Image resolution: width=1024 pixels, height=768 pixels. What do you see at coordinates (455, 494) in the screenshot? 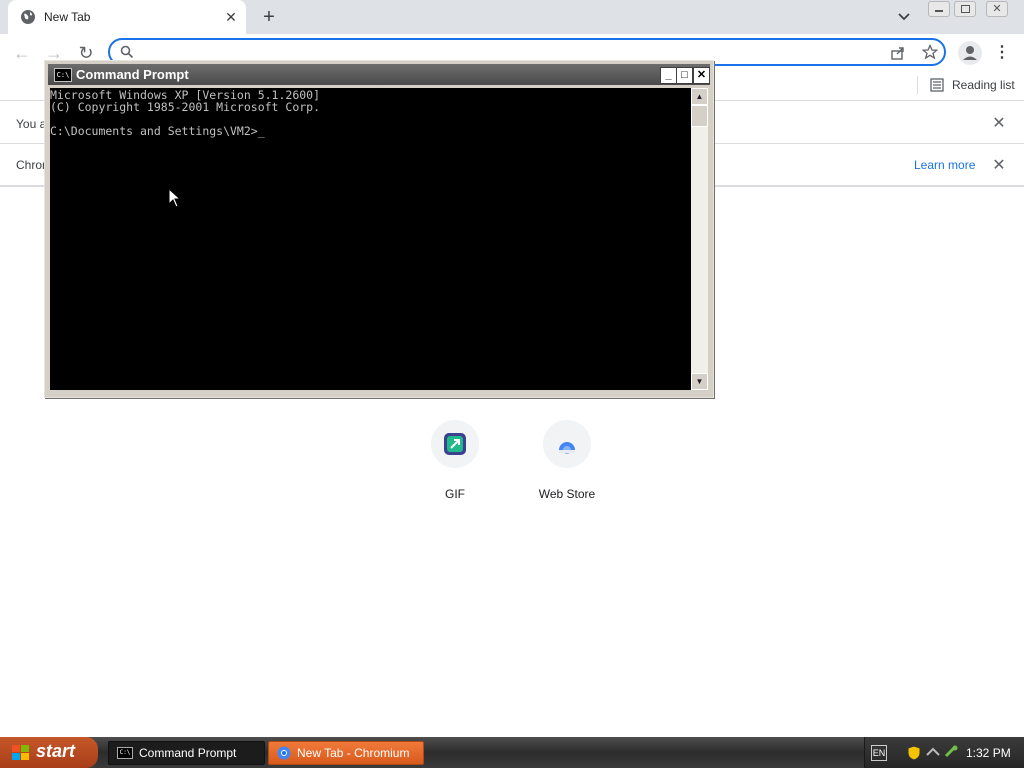
I see `shortcut-label: GIF` at bounding box center [455, 494].